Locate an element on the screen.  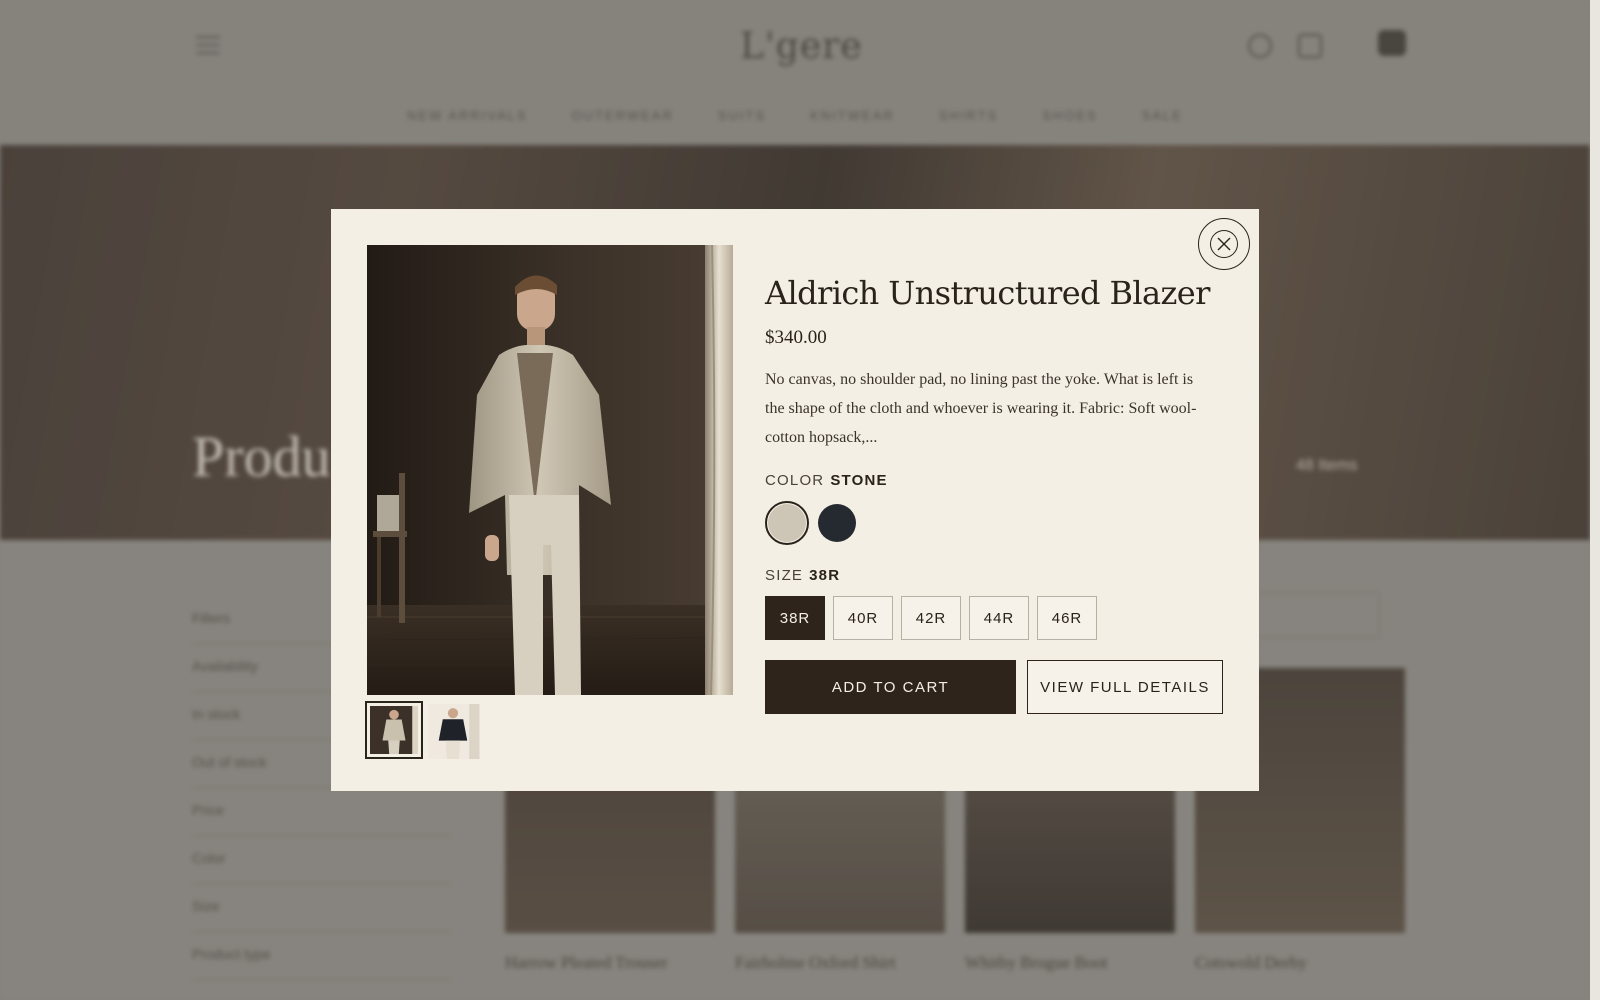
thumbnail-stone is located at coordinates (394, 730).